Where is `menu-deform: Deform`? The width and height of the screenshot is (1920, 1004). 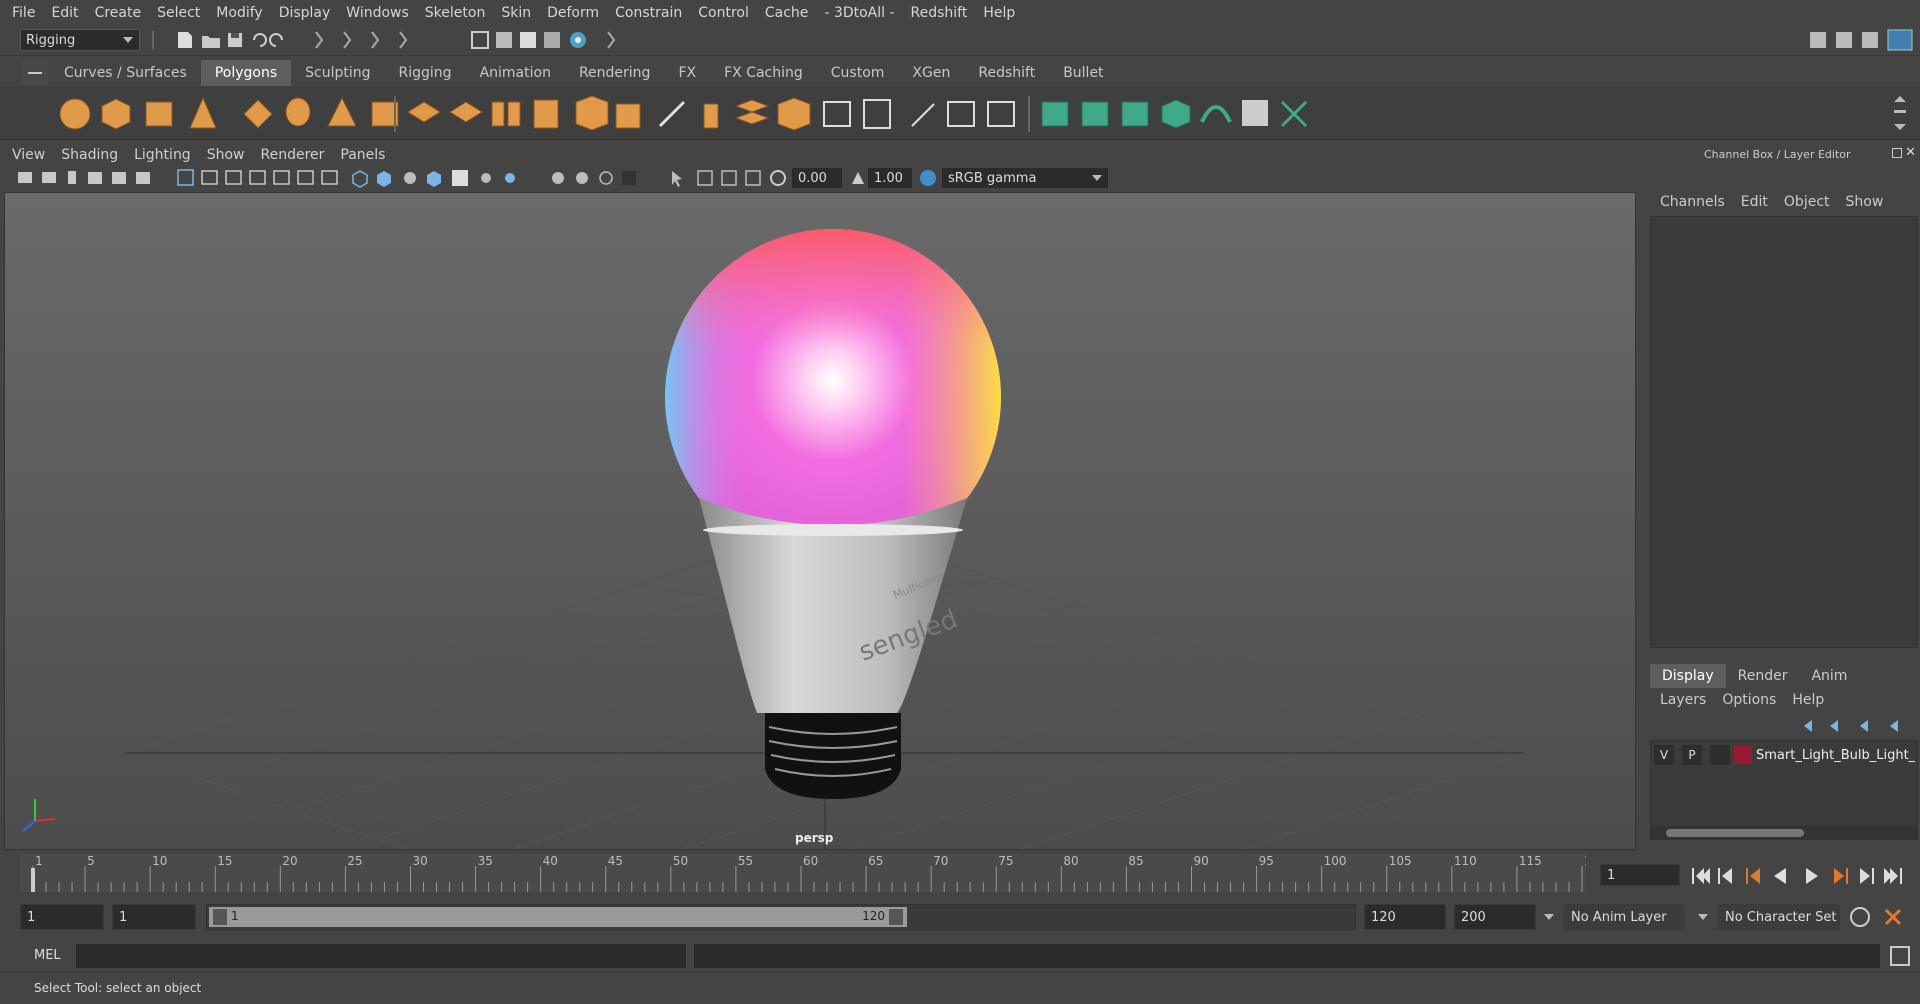 menu-deform: Deform is located at coordinates (573, 13).